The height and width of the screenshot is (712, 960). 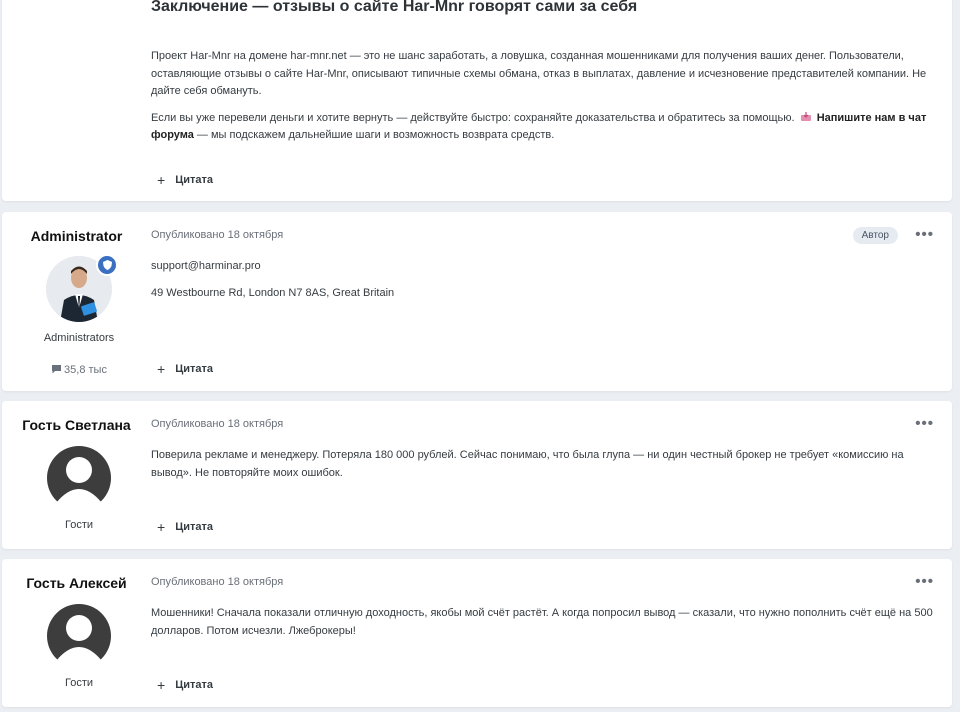 What do you see at coordinates (206, 266) in the screenshot?
I see `post-line-email: support@harminar.pro` at bounding box center [206, 266].